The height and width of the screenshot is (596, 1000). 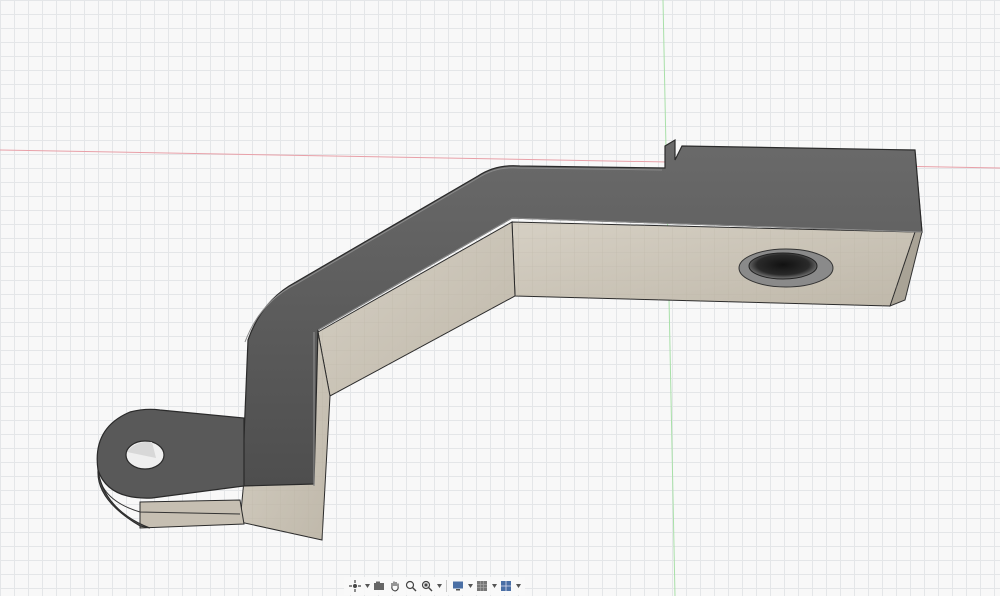 I want to click on zoom-icon, so click(x=411, y=586).